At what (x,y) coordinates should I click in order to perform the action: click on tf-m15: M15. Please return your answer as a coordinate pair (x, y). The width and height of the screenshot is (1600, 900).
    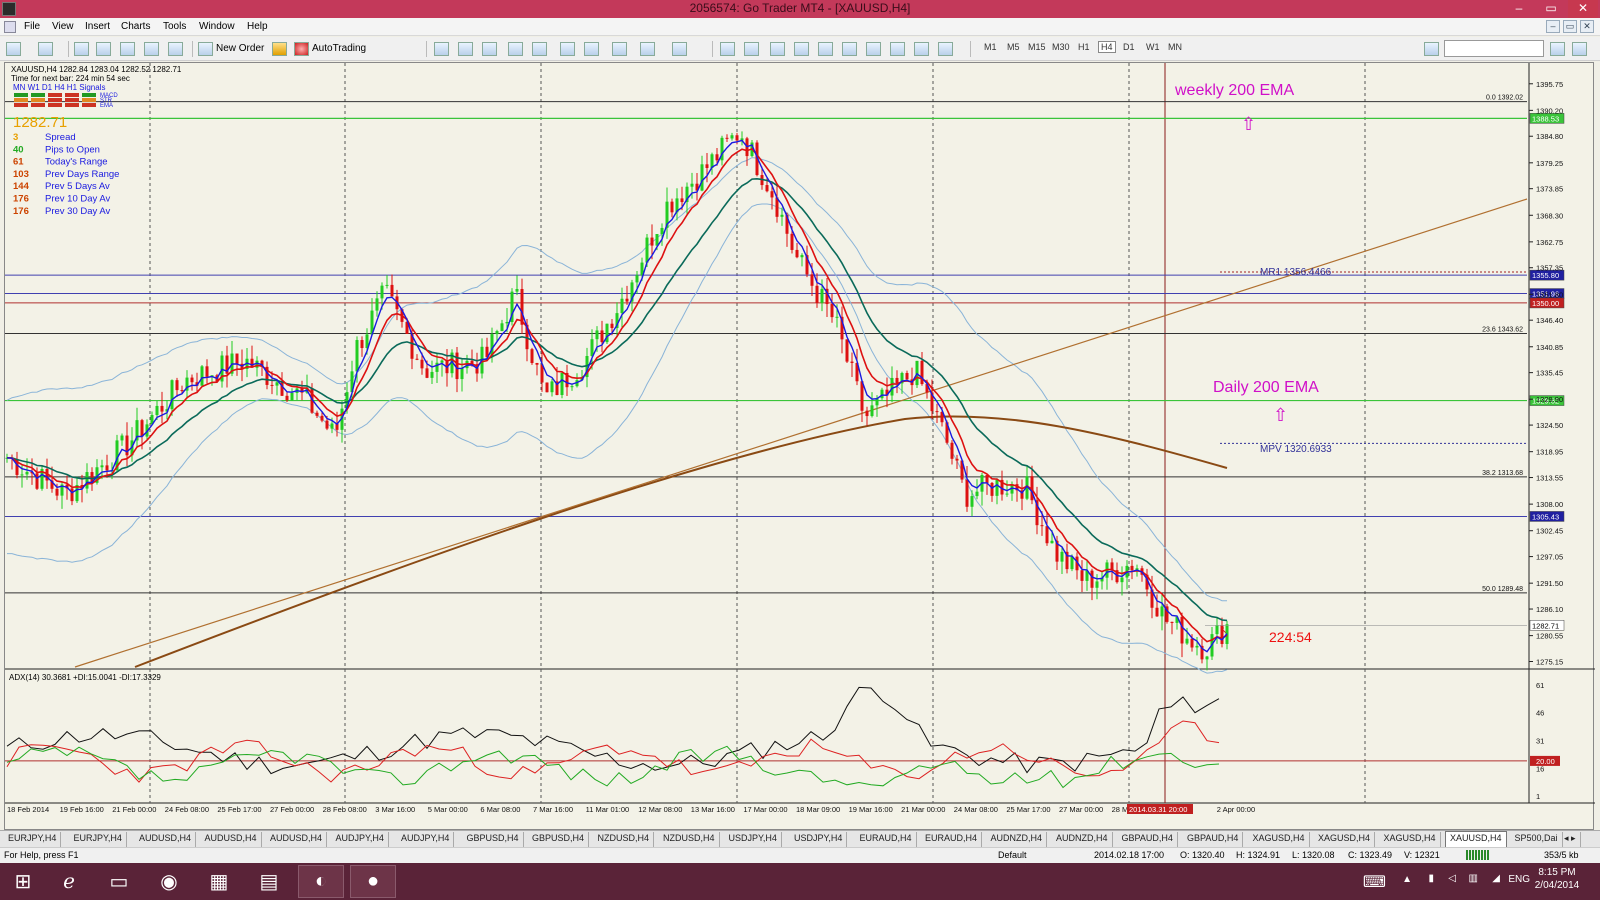
    Looking at the image, I should click on (1037, 47).